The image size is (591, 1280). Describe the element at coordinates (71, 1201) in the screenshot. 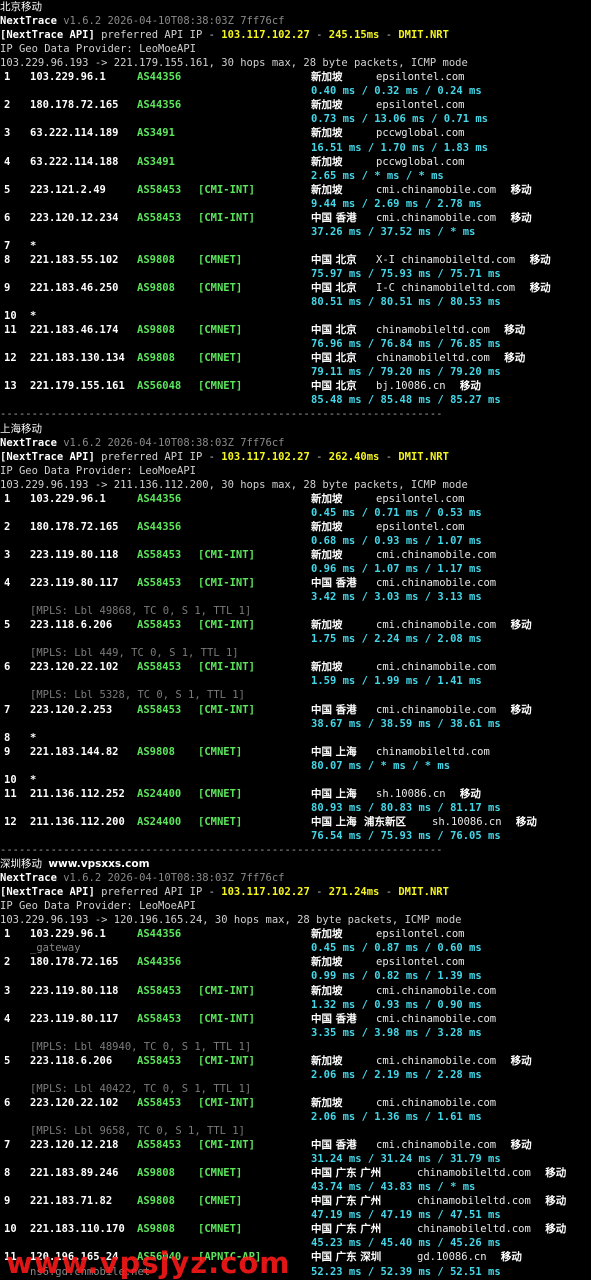

I see `hop-ip: 221.183.71.82` at that location.